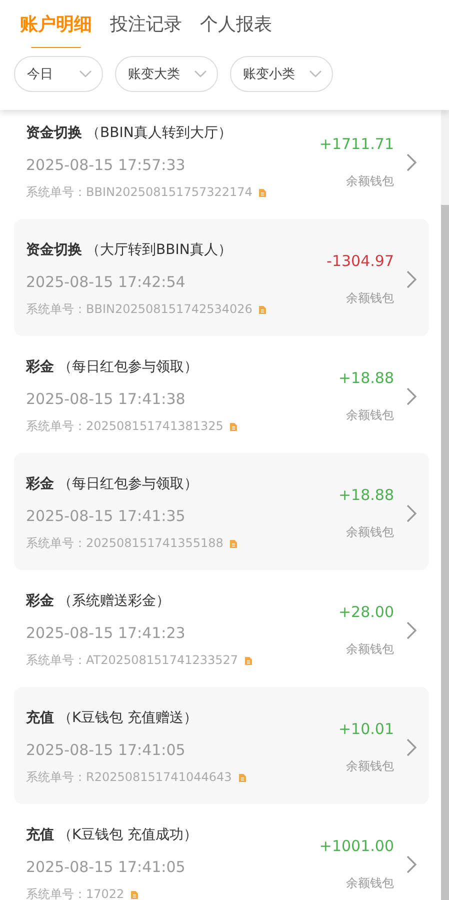 The width and height of the screenshot is (449, 900). What do you see at coordinates (106, 399) in the screenshot?
I see `record-time: 2025-08-15 17:41:38` at bounding box center [106, 399].